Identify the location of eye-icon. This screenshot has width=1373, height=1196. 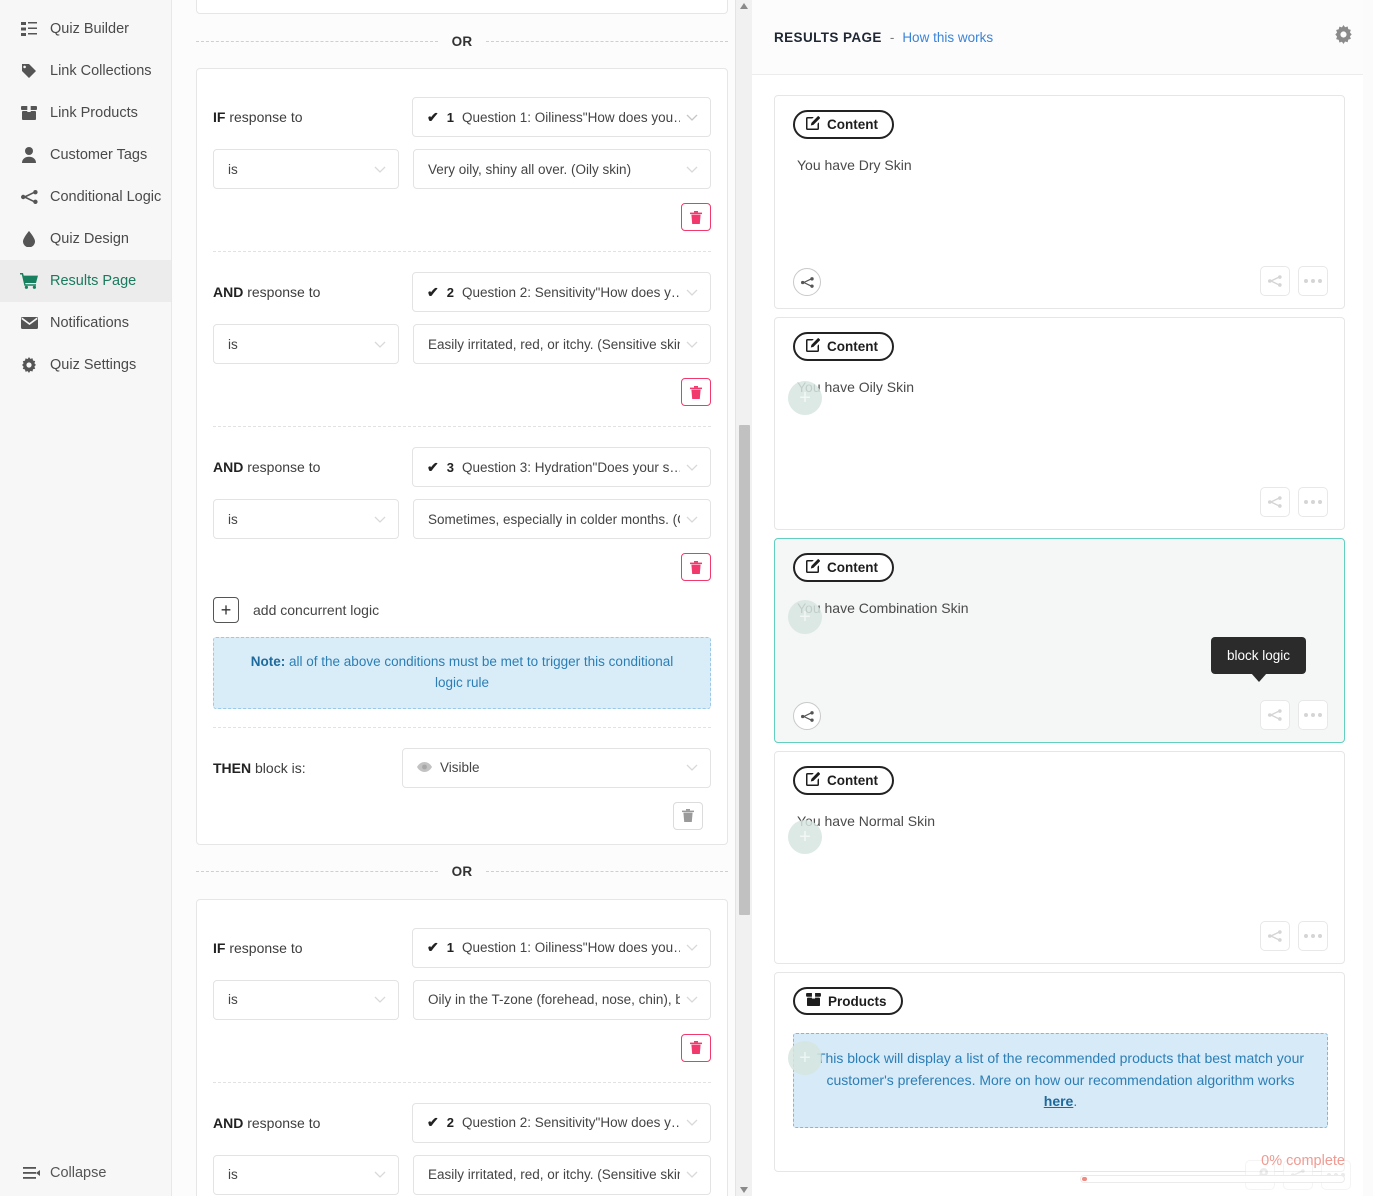
(424, 767).